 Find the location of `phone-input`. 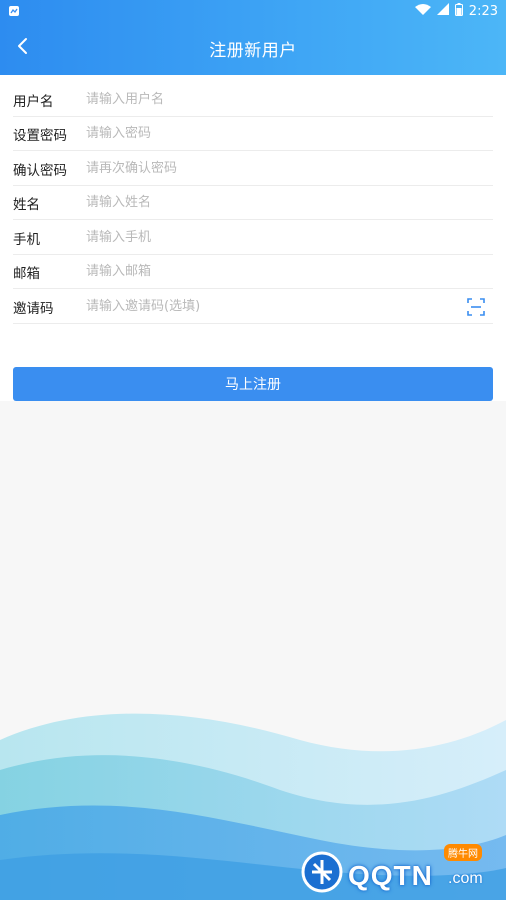

phone-input is located at coordinates (289, 237).